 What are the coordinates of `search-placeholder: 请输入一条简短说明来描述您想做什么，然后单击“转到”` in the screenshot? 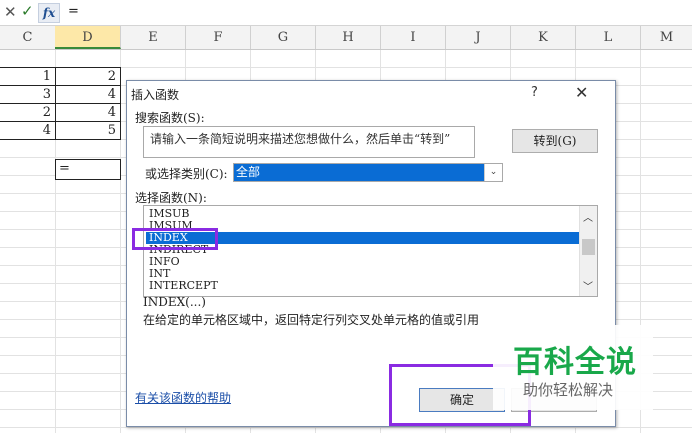 It's located at (300, 139).